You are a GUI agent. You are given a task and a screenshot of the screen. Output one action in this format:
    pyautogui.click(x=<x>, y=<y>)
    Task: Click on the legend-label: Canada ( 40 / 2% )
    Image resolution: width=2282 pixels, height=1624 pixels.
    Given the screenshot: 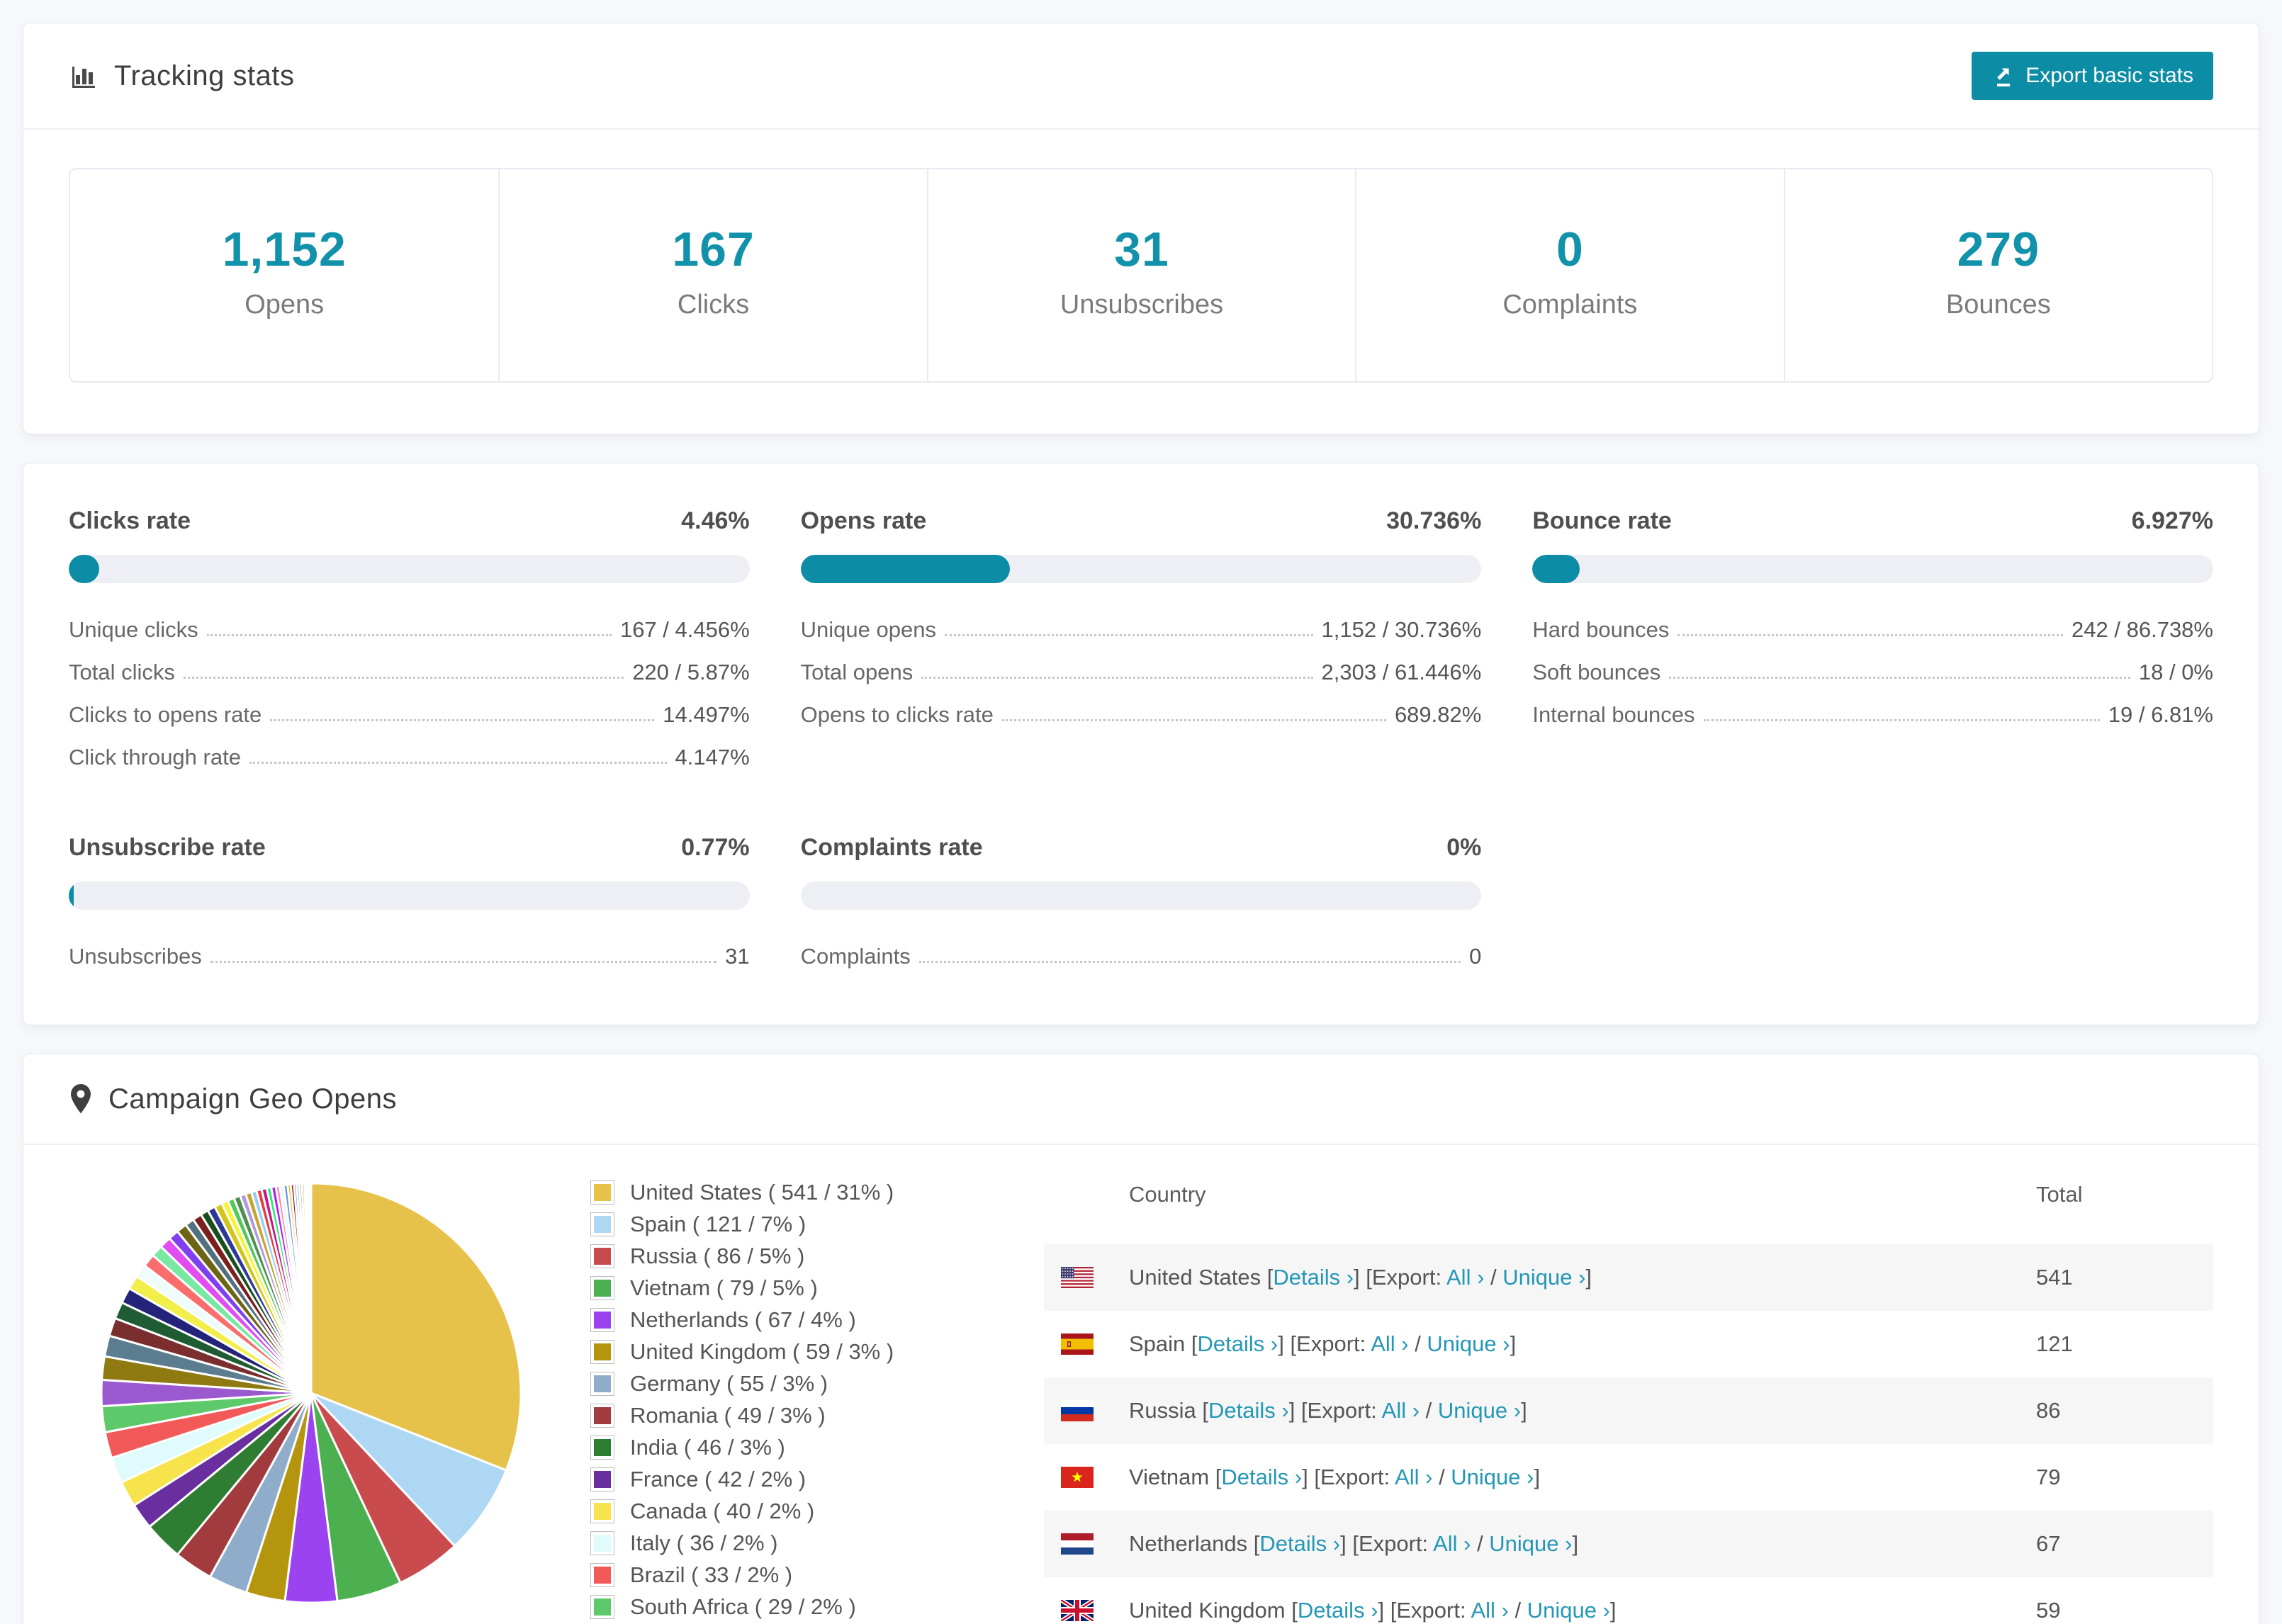 What is the action you would take?
    pyautogui.click(x=723, y=1511)
    